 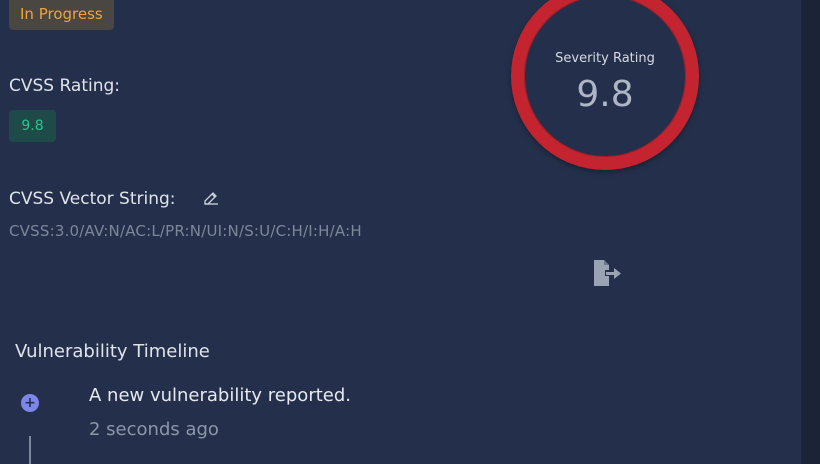 What do you see at coordinates (220, 395) in the screenshot?
I see `timeline-event-title: A new vulnerability reported.` at bounding box center [220, 395].